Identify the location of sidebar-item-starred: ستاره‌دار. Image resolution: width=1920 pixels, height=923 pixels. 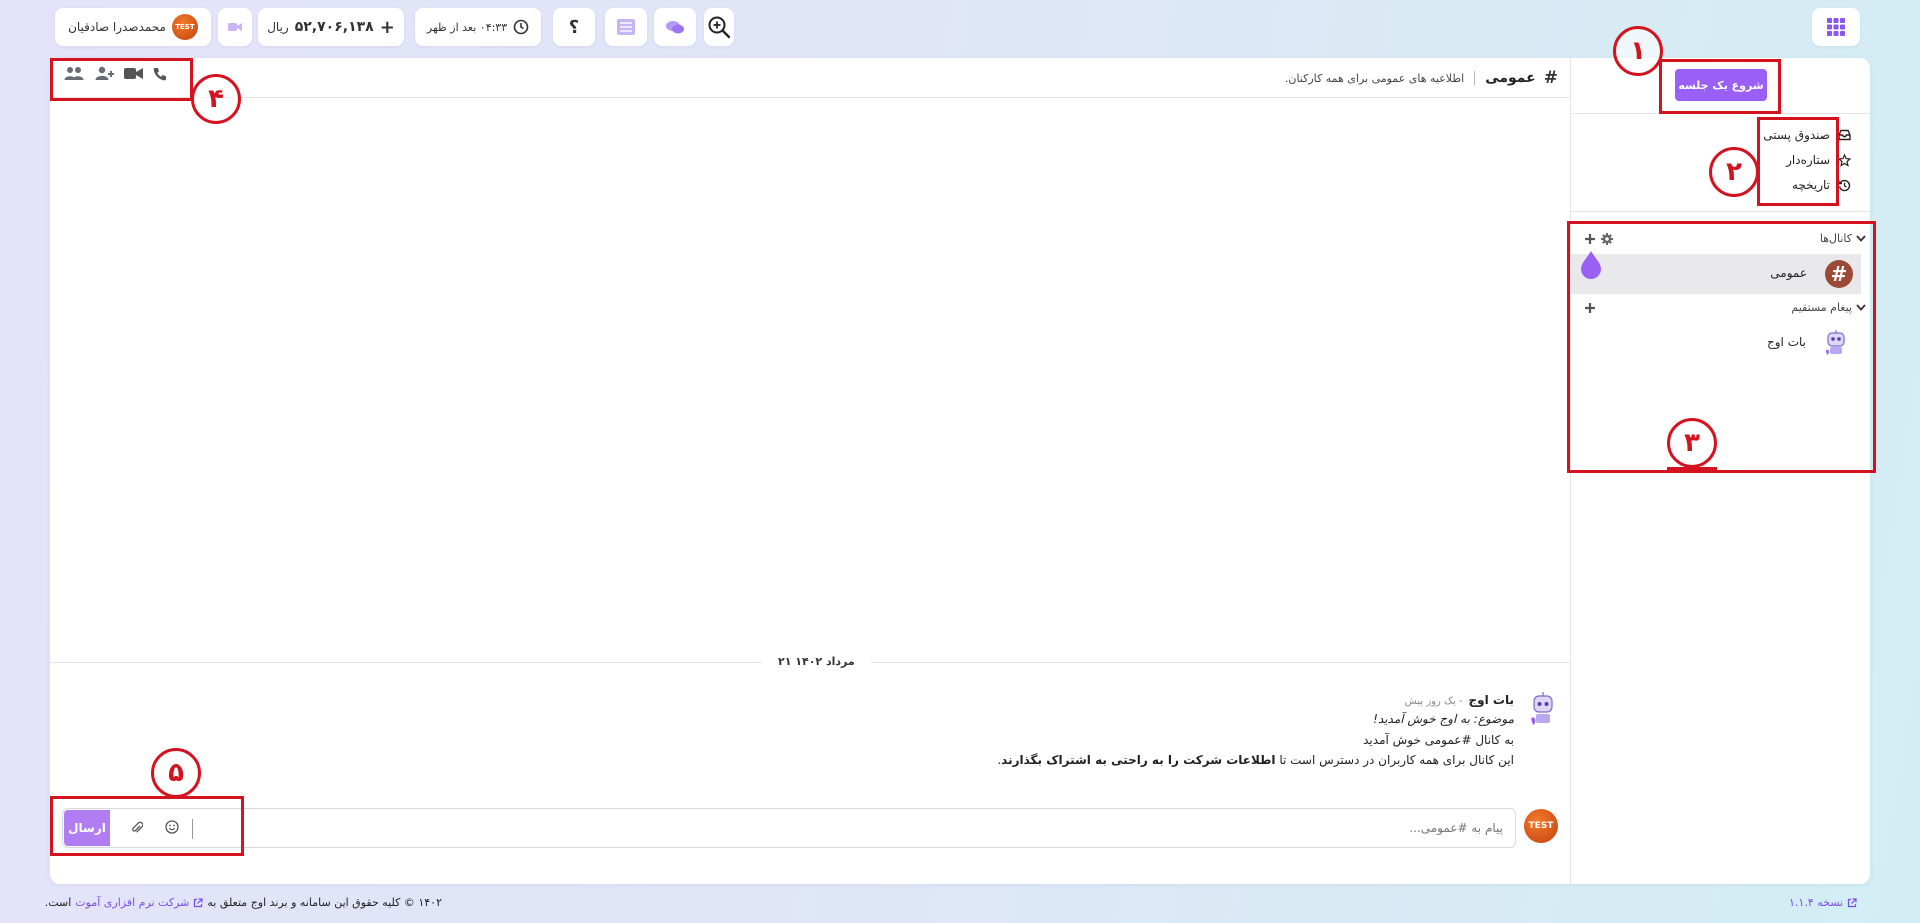
(1818, 160).